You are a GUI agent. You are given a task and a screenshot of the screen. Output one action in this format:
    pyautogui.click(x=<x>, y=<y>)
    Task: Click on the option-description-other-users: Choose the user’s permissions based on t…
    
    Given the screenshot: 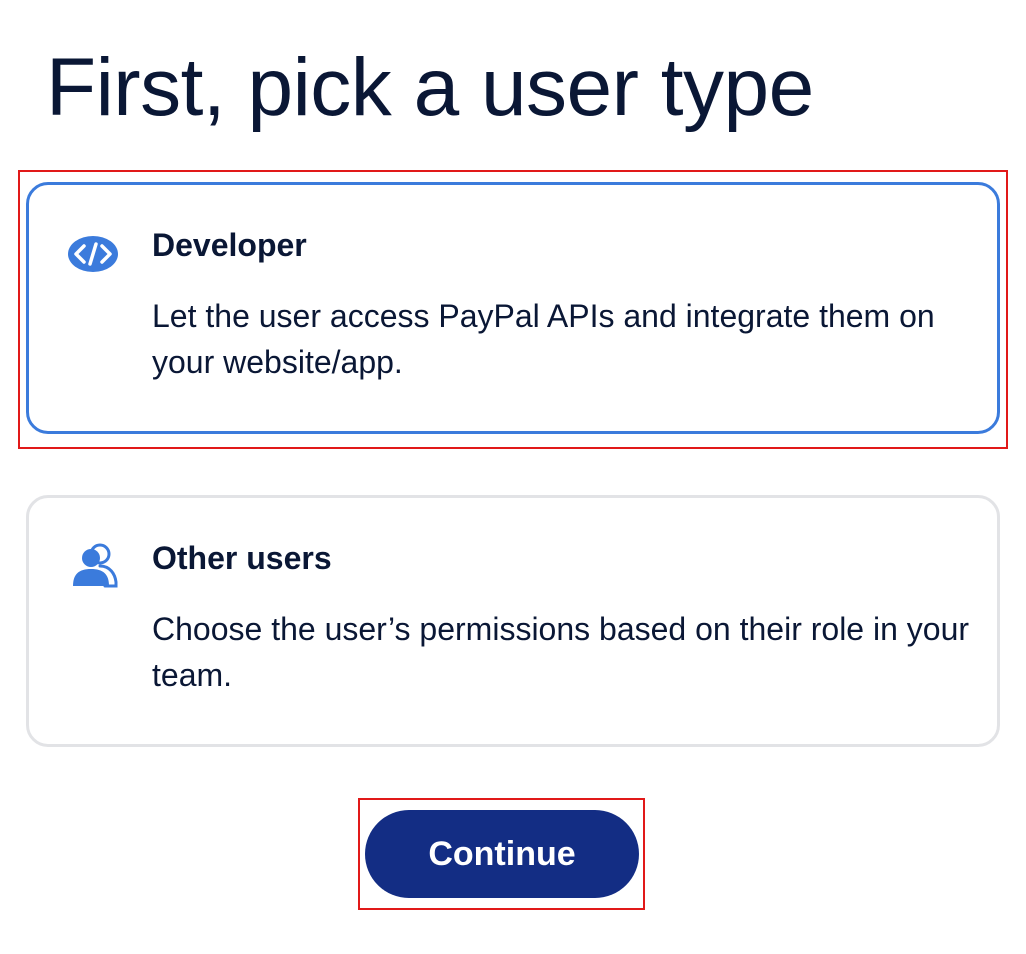 What is the action you would take?
    pyautogui.click(x=561, y=652)
    